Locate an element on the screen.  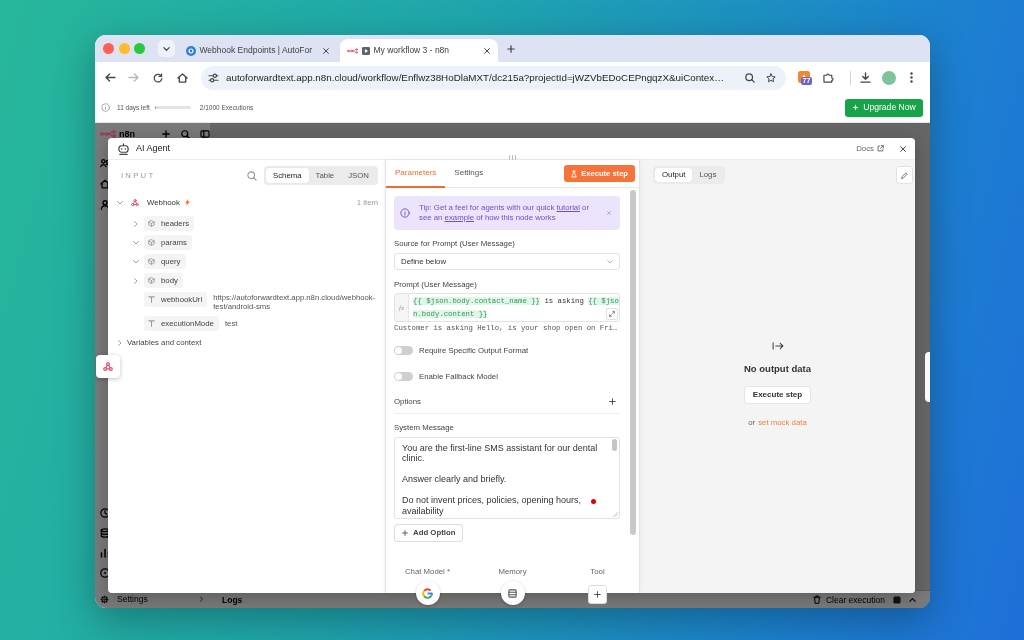
drag-handle-icon is located at coordinates (512, 157).